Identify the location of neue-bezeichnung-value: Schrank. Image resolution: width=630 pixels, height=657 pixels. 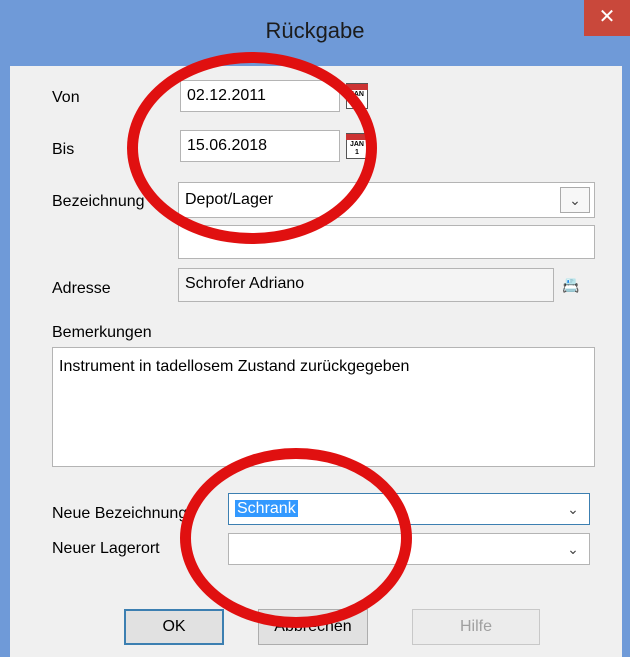
(266, 508).